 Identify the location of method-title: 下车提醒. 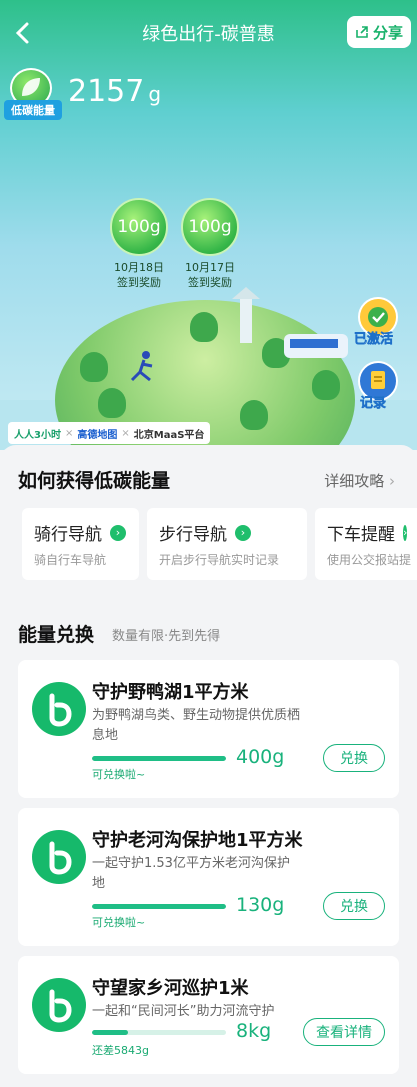
(361, 535).